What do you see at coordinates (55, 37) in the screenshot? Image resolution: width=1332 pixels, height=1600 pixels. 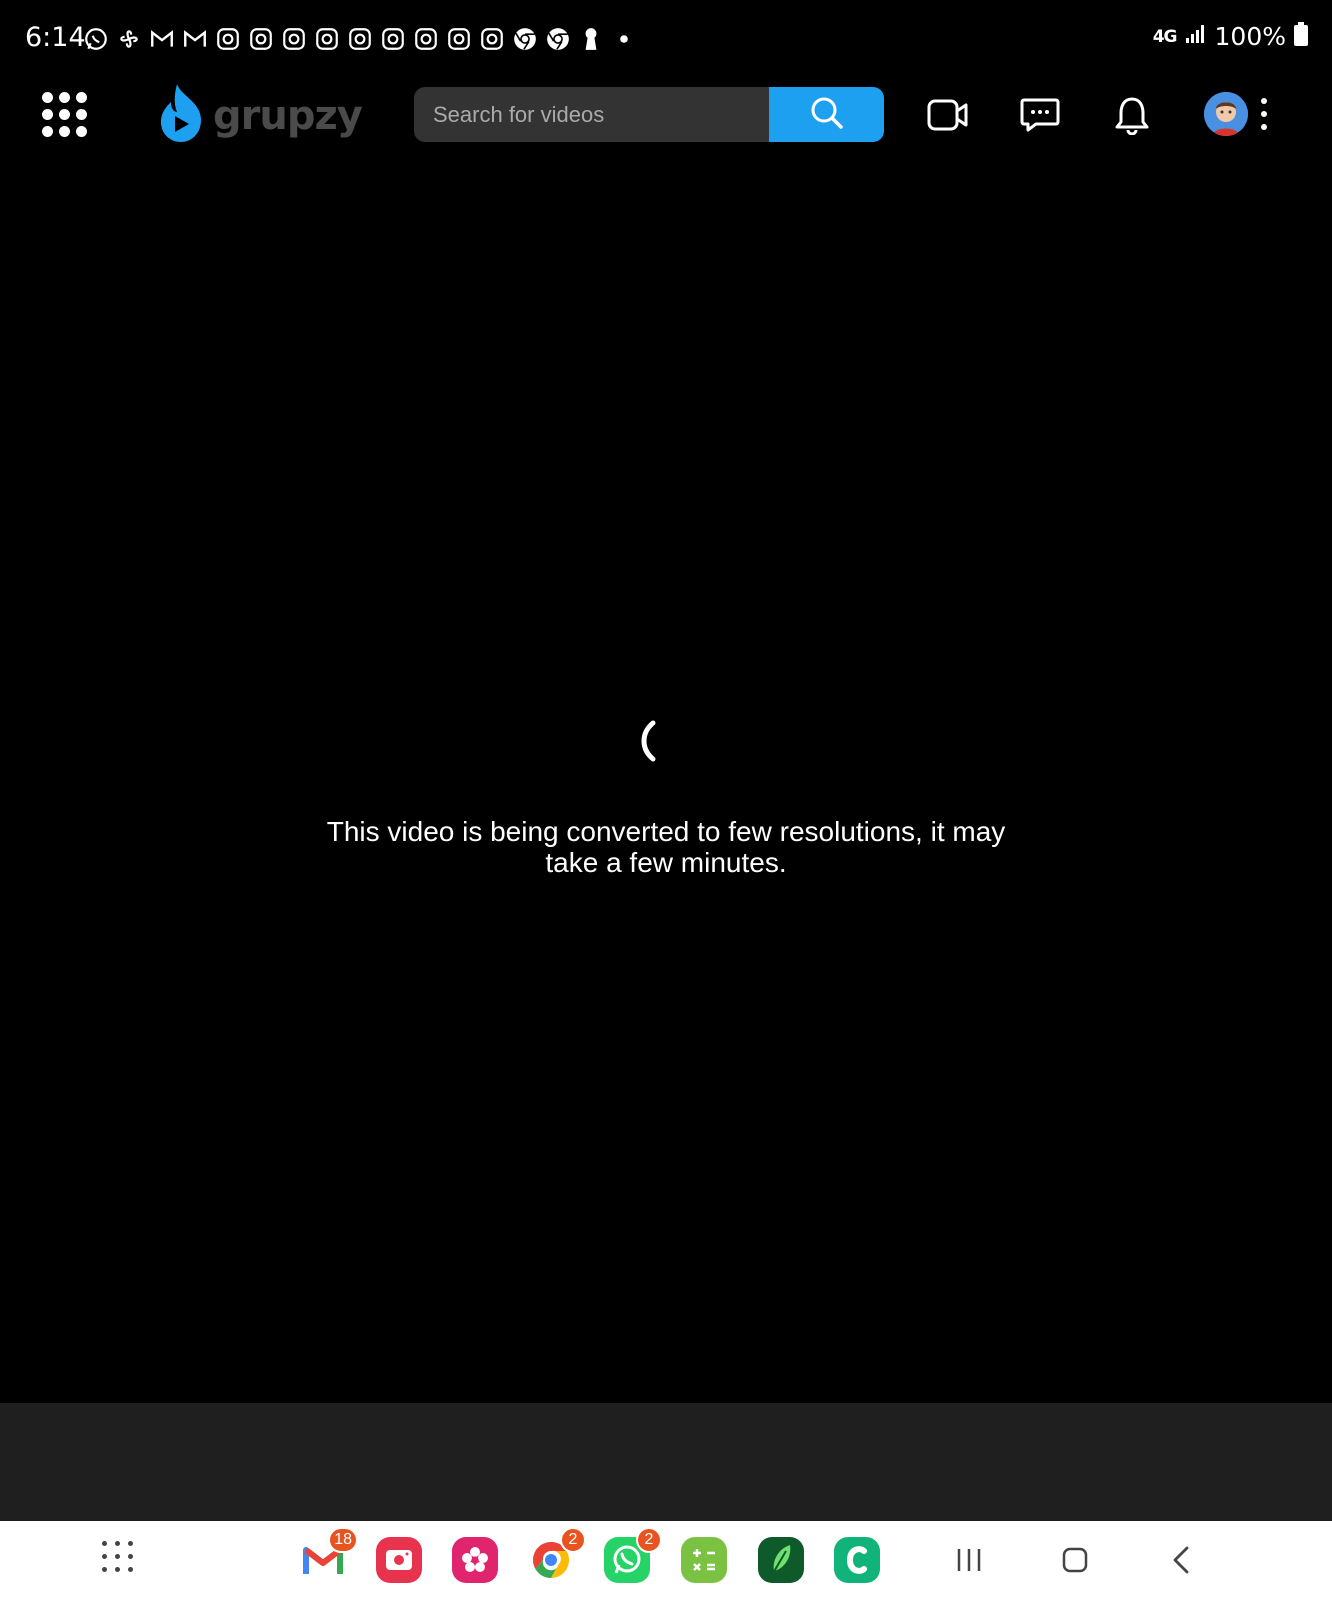 I see `status-time: 6:14` at bounding box center [55, 37].